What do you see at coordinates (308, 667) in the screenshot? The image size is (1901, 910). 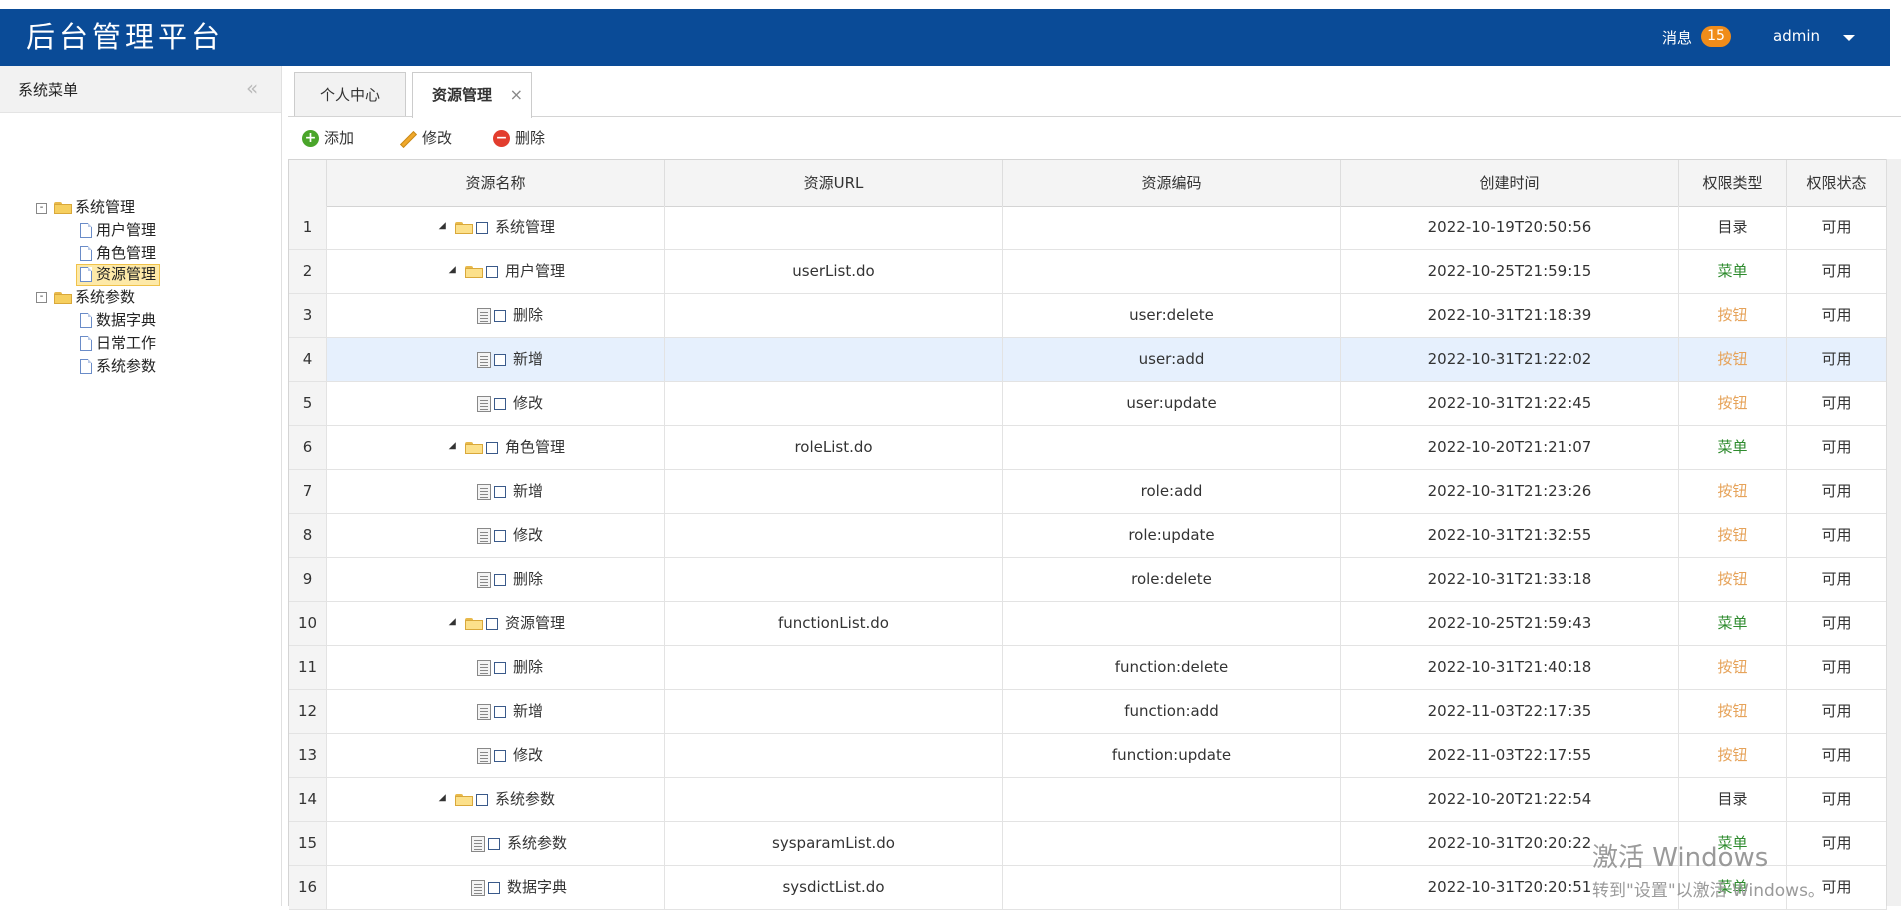 I see `row-number: 11` at bounding box center [308, 667].